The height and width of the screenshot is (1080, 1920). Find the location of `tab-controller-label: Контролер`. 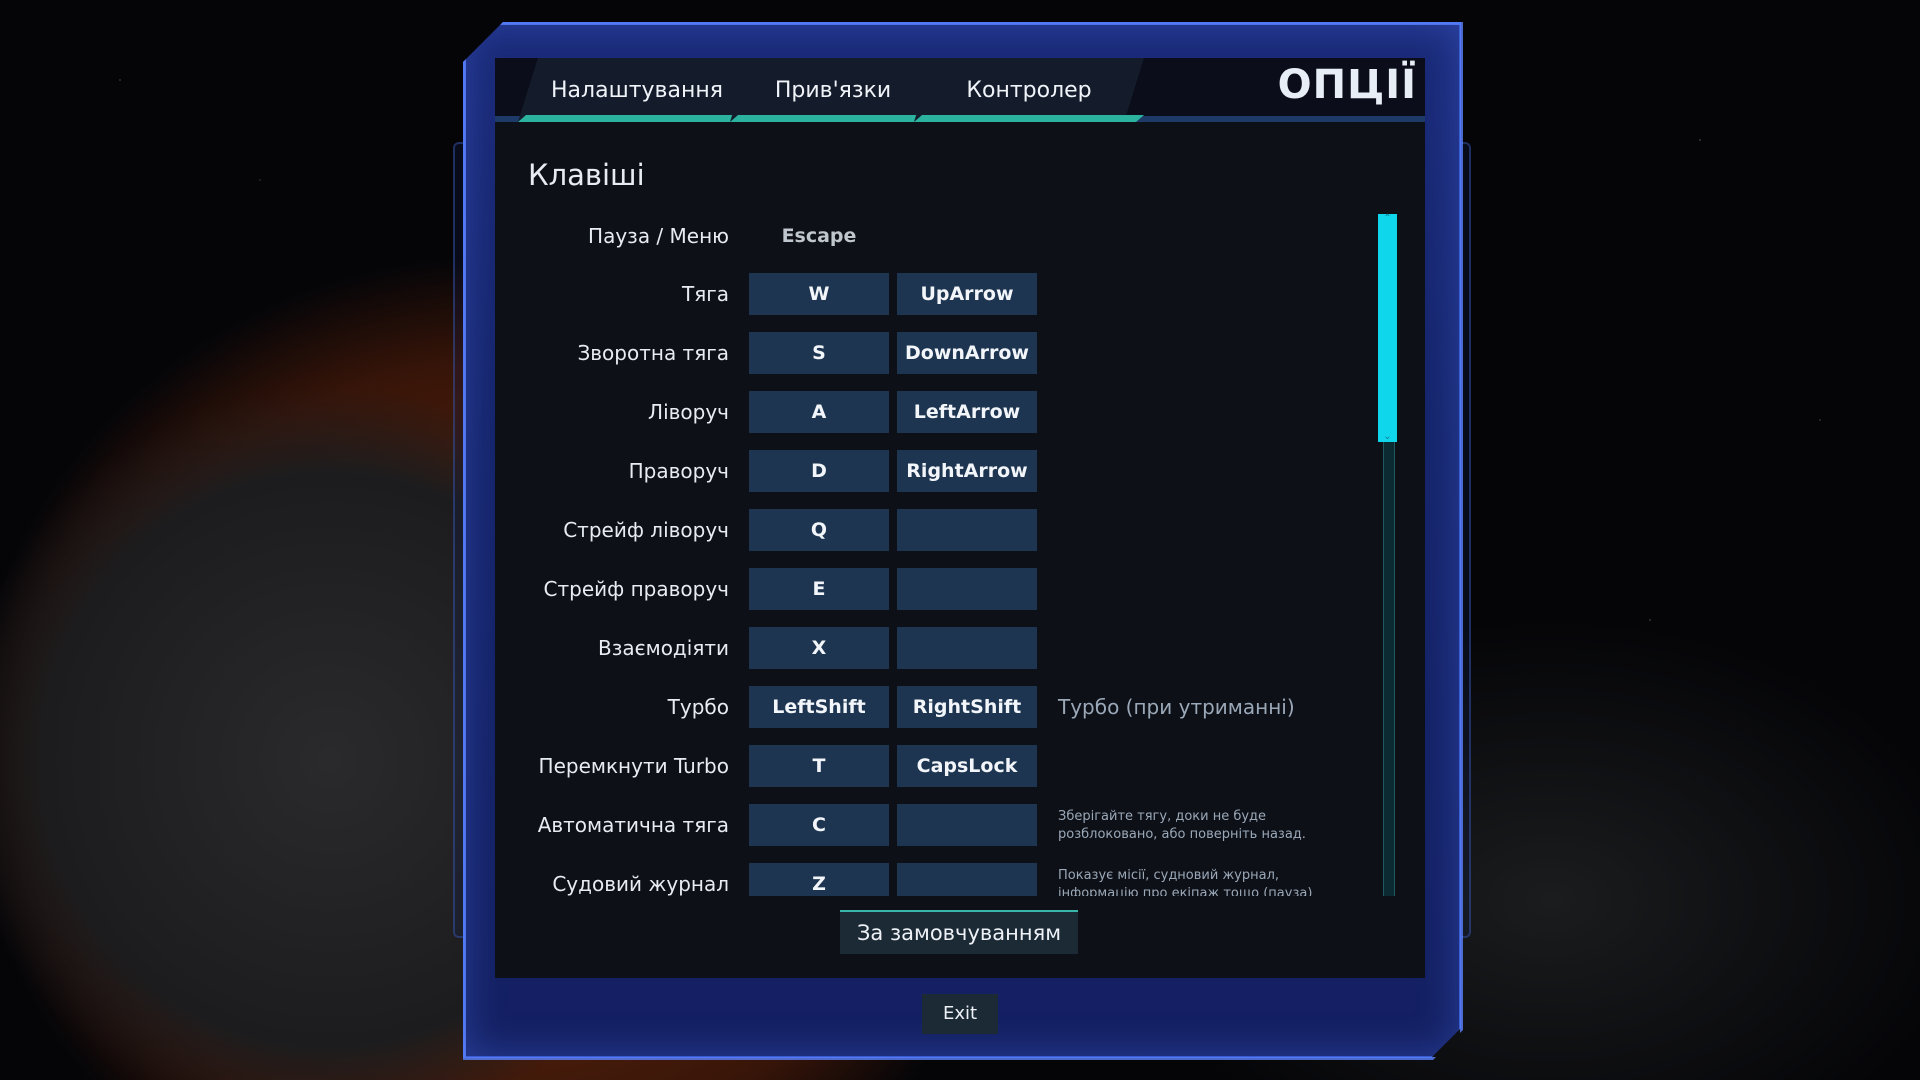

tab-controller-label: Контролер is located at coordinates (1029, 90).